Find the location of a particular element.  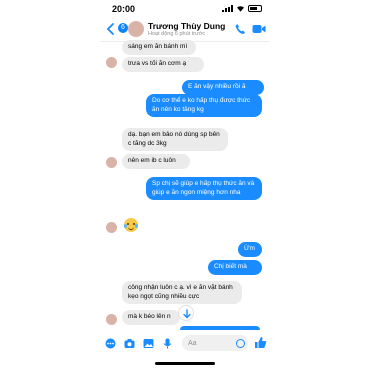

arrow-down-icon is located at coordinates (187, 314).